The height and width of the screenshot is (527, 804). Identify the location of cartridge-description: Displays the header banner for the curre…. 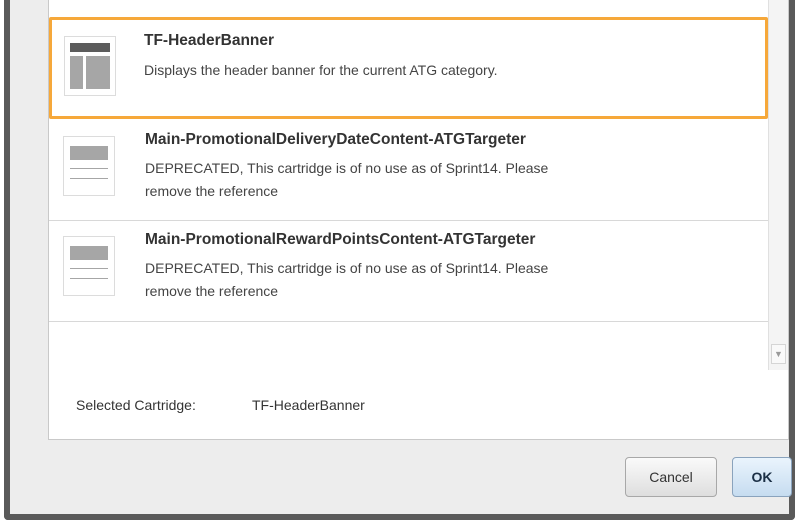
(321, 70).